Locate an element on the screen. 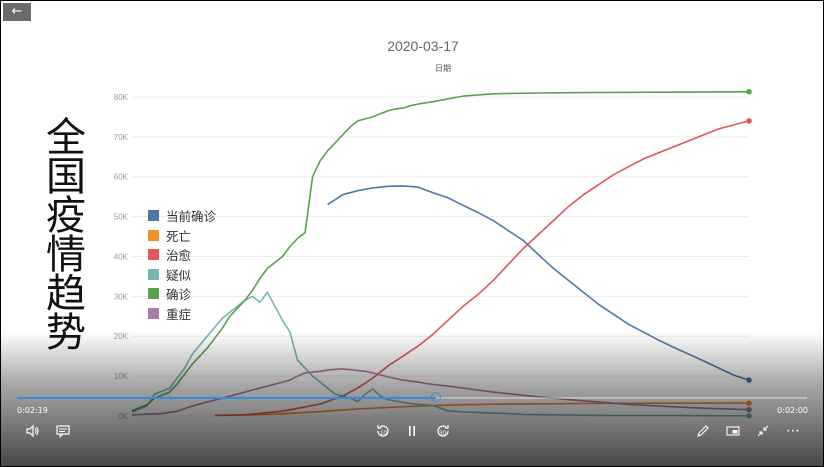 The height and width of the screenshot is (467, 824). speaker-icon is located at coordinates (32, 430).